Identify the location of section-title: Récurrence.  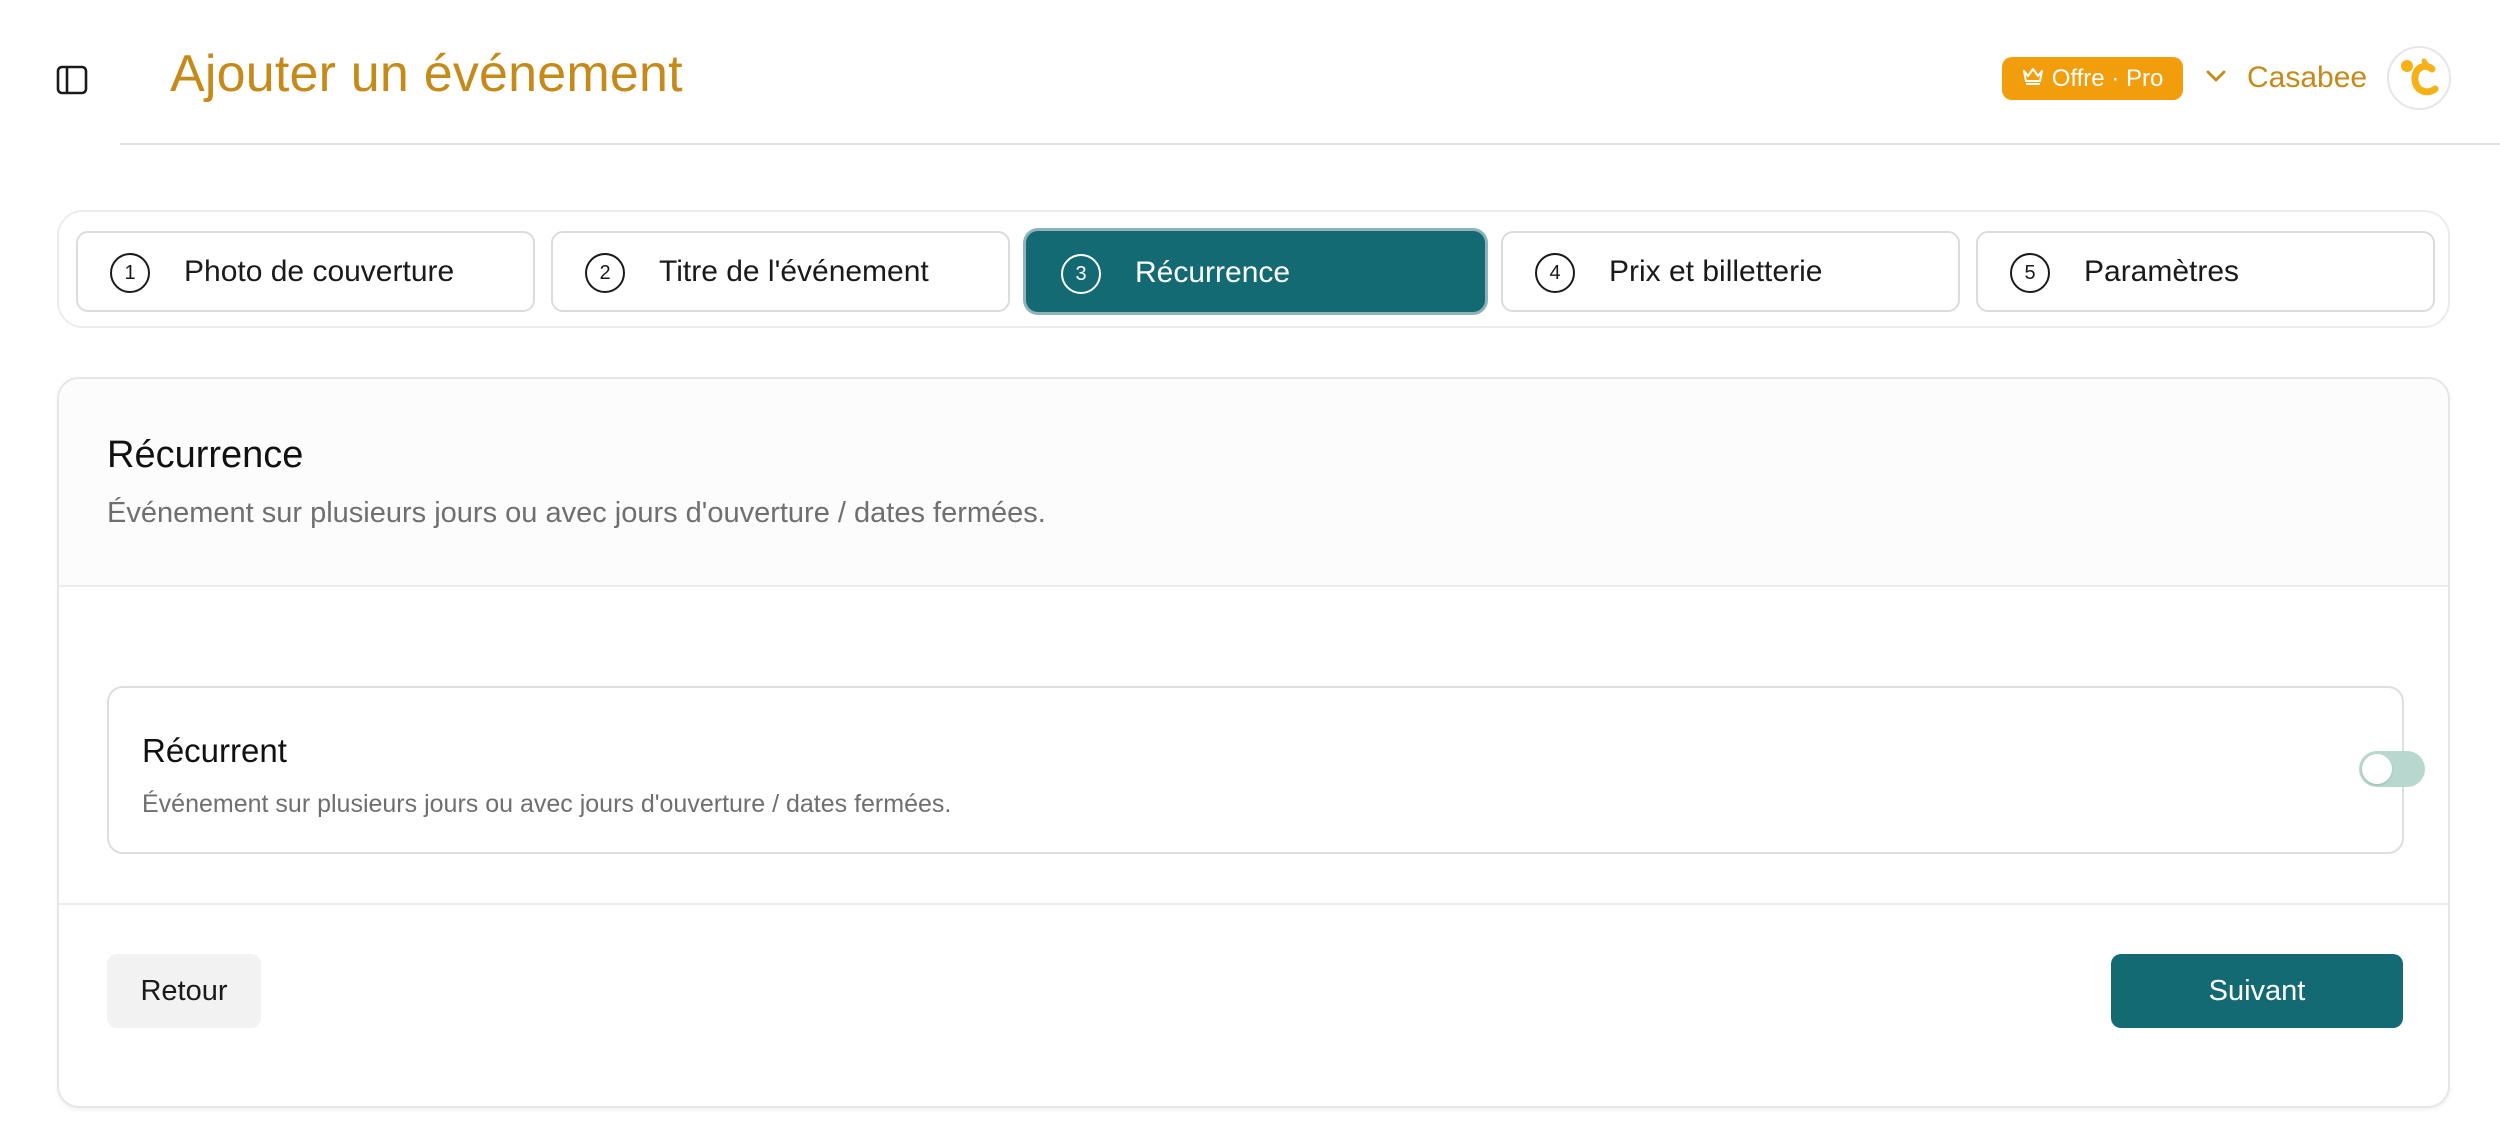
(205, 455).